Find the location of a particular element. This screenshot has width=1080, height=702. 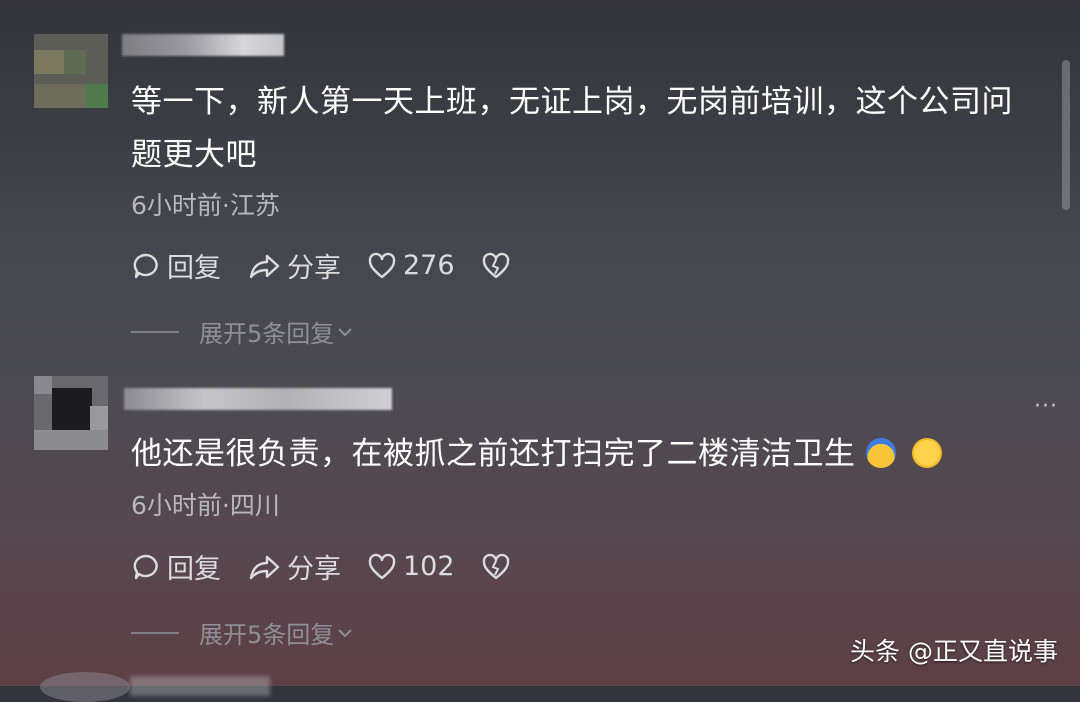

comment-text: 他还是很负责，在被抓之前还打扫完了二楼清洁卫生 is located at coordinates (586, 454).